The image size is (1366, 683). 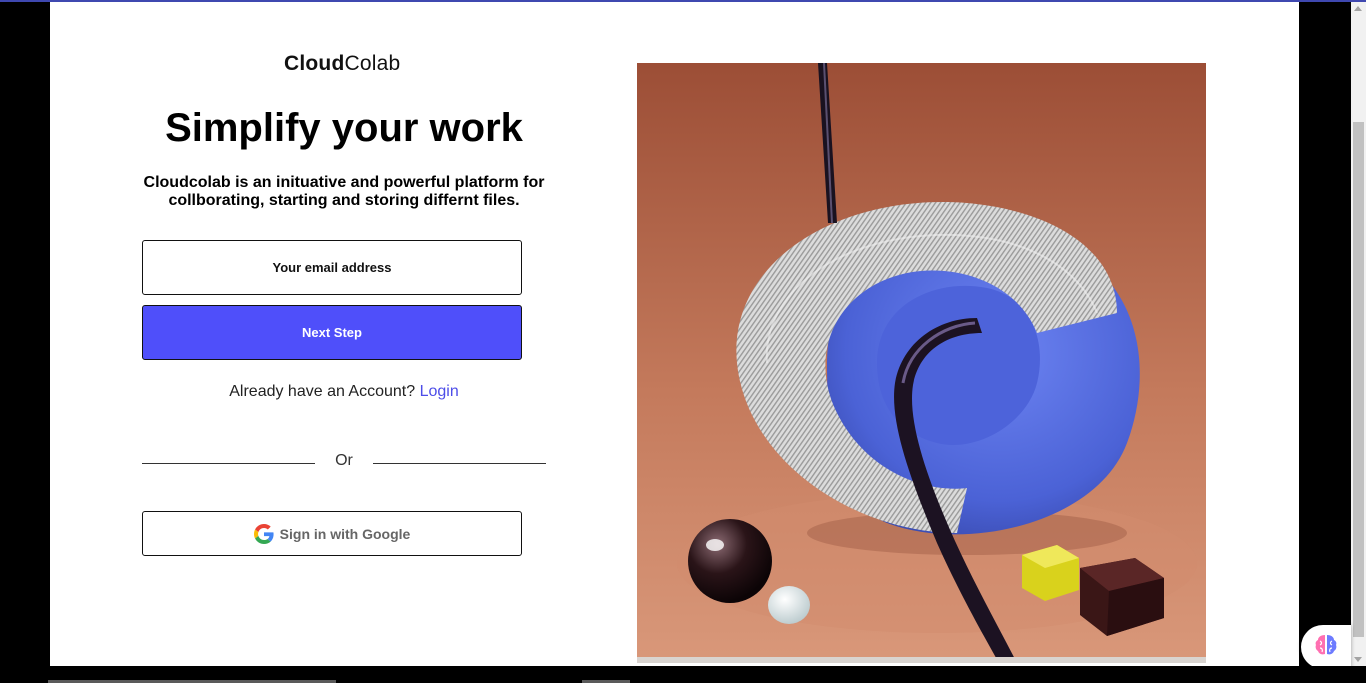 I want to click on divider-right, so click(x=459, y=463).